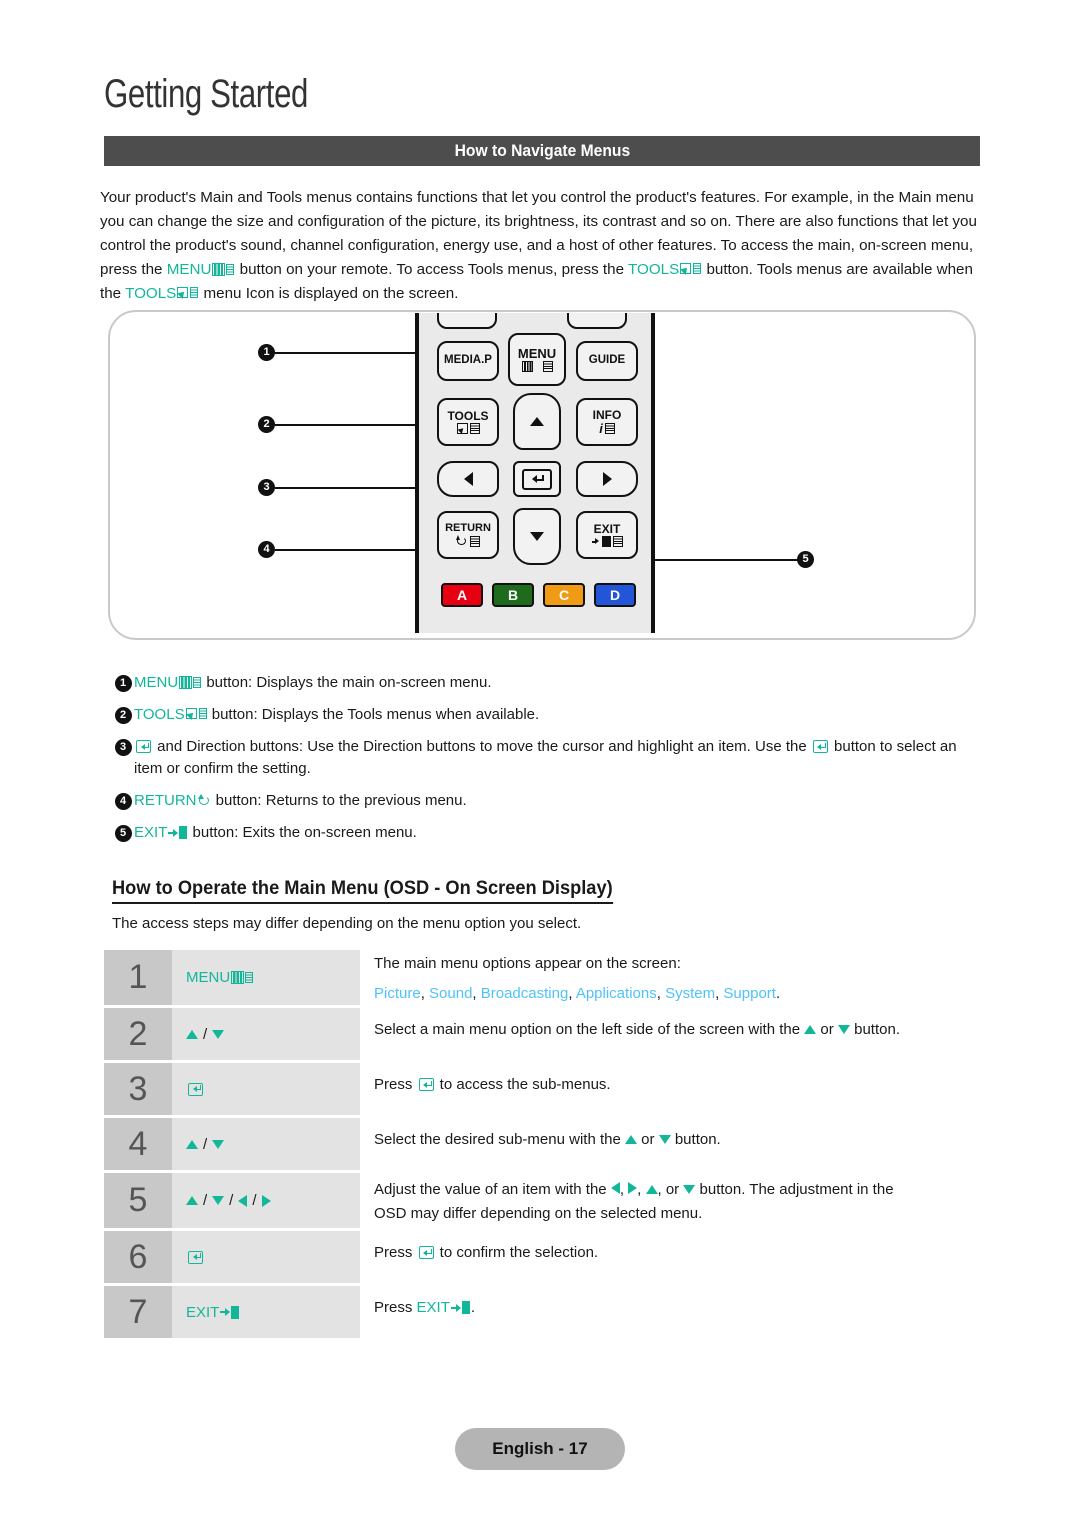 The height and width of the screenshot is (1519, 1080). Describe the element at coordinates (138, 1200) in the screenshot. I see `step-number-5: 5` at that location.